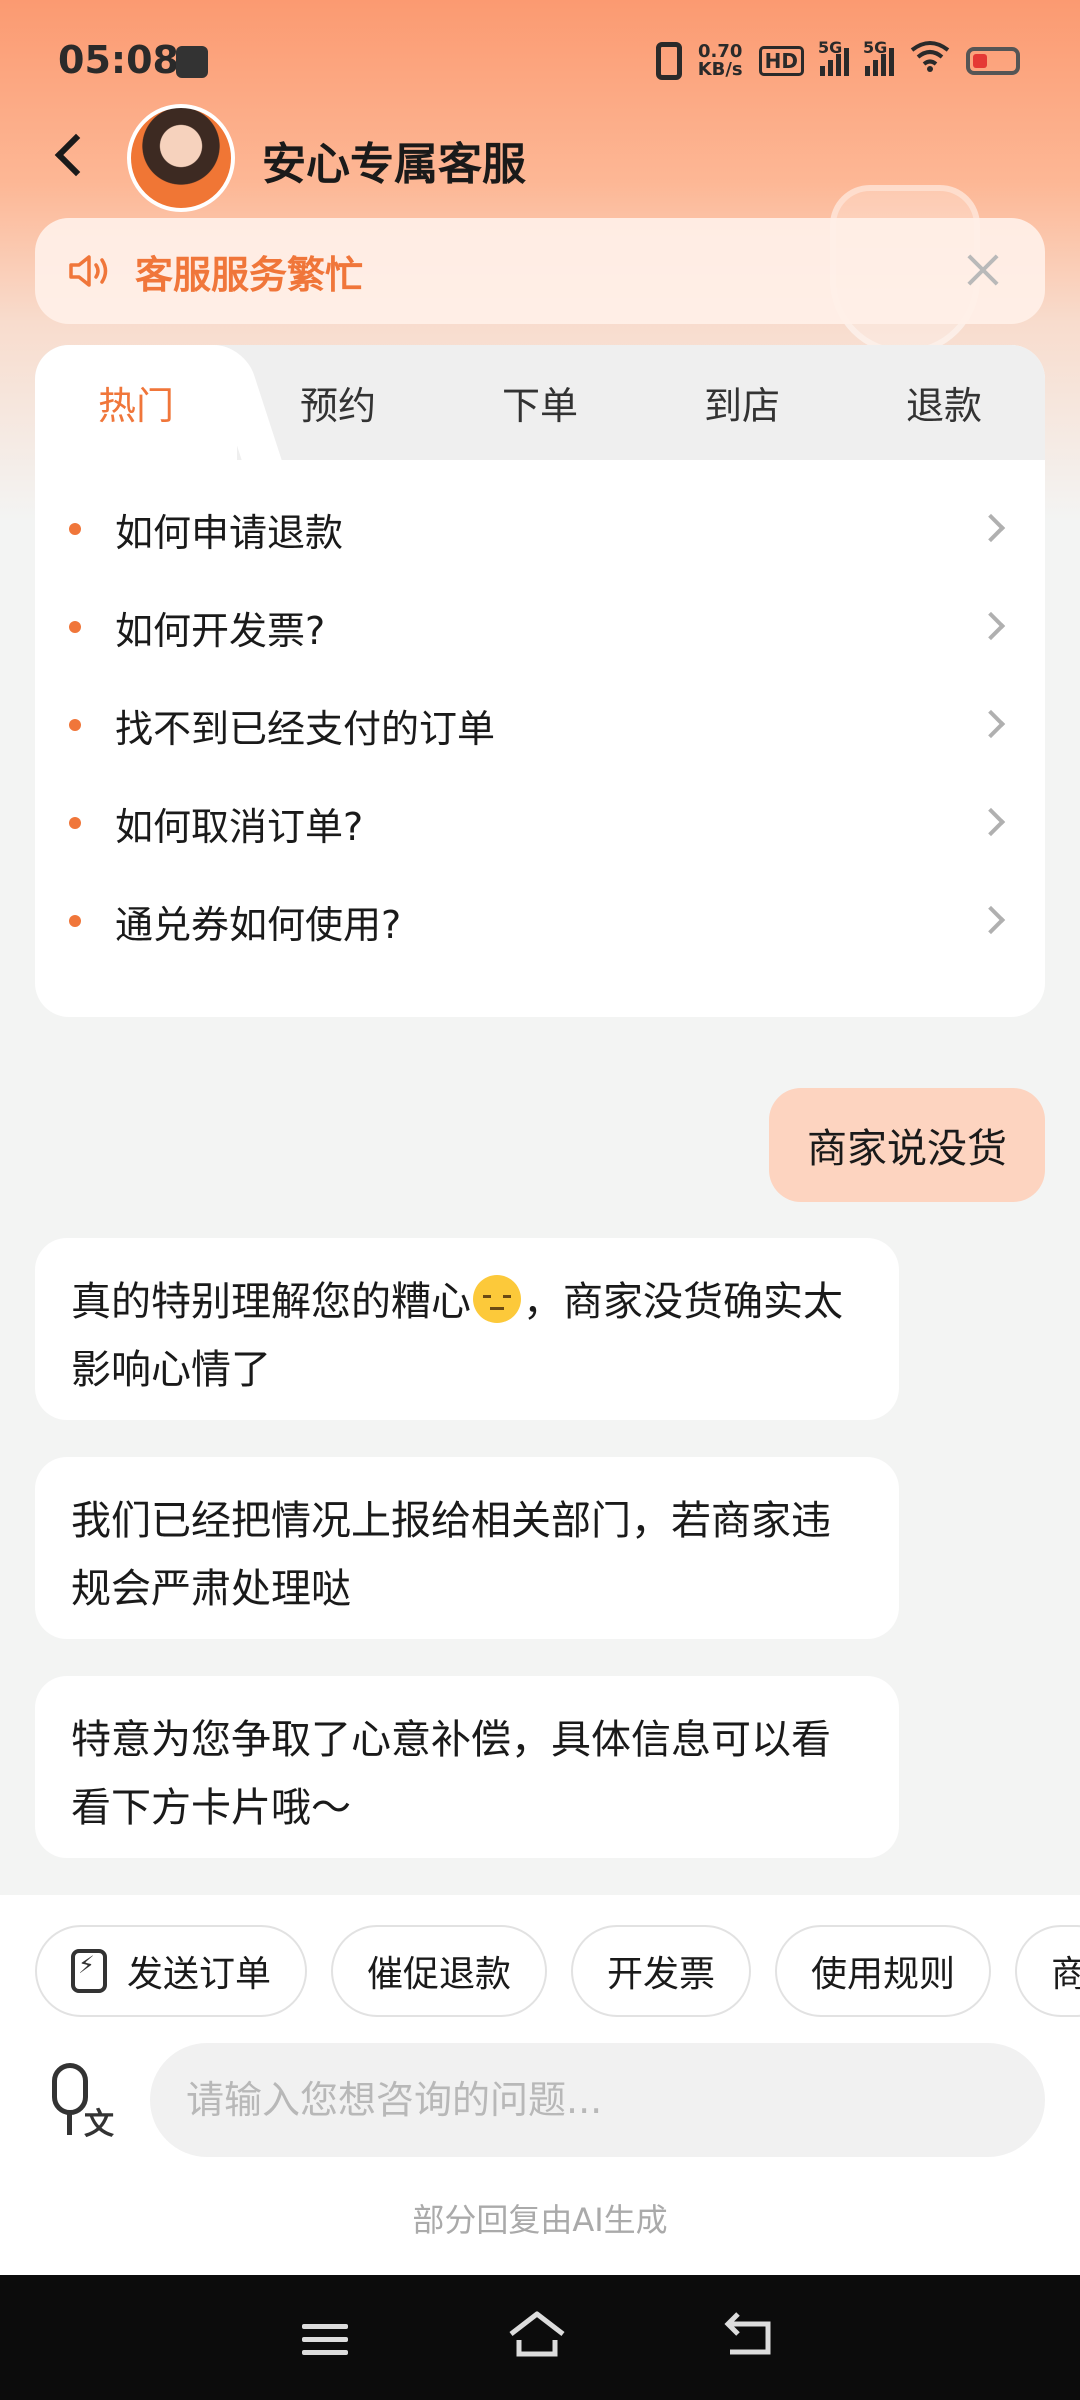 The image size is (1080, 2400). What do you see at coordinates (540, 627) in the screenshot?
I see `faq-item: 如何开发票?` at bounding box center [540, 627].